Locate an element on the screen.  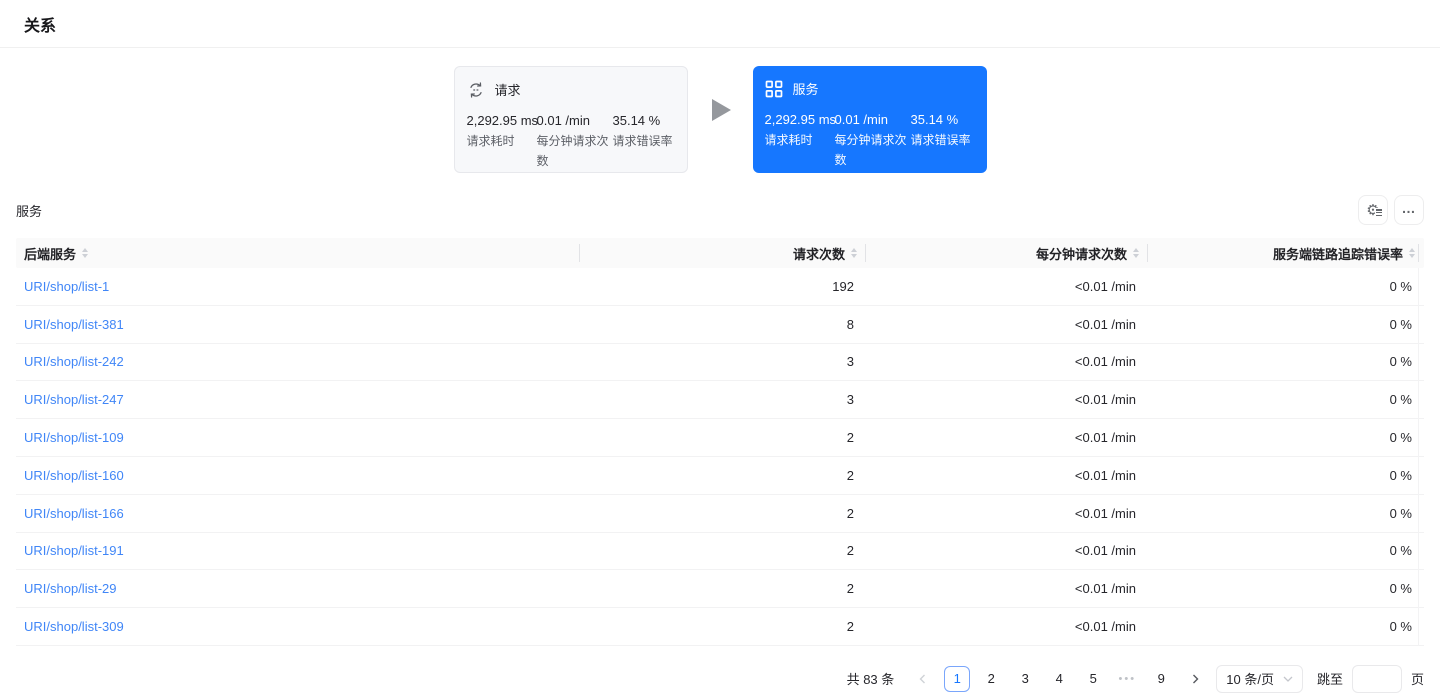
page-header: 关系 is located at coordinates (720, 23).